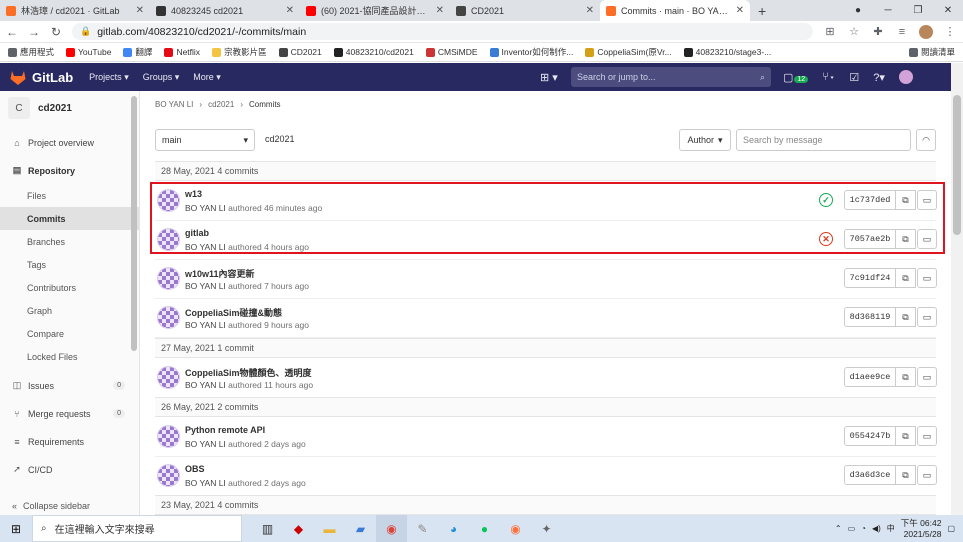  What do you see at coordinates (870, 317) in the screenshot?
I see `commit-sha: 8d368119` at bounding box center [870, 317].